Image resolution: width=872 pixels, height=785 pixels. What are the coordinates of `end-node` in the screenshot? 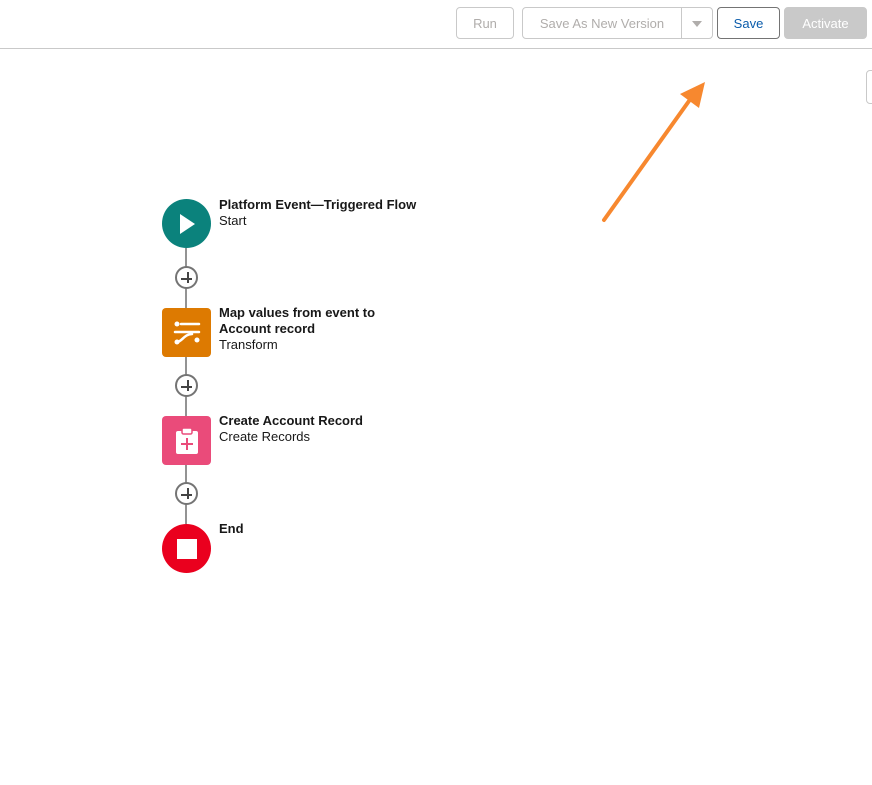 It's located at (186, 548).